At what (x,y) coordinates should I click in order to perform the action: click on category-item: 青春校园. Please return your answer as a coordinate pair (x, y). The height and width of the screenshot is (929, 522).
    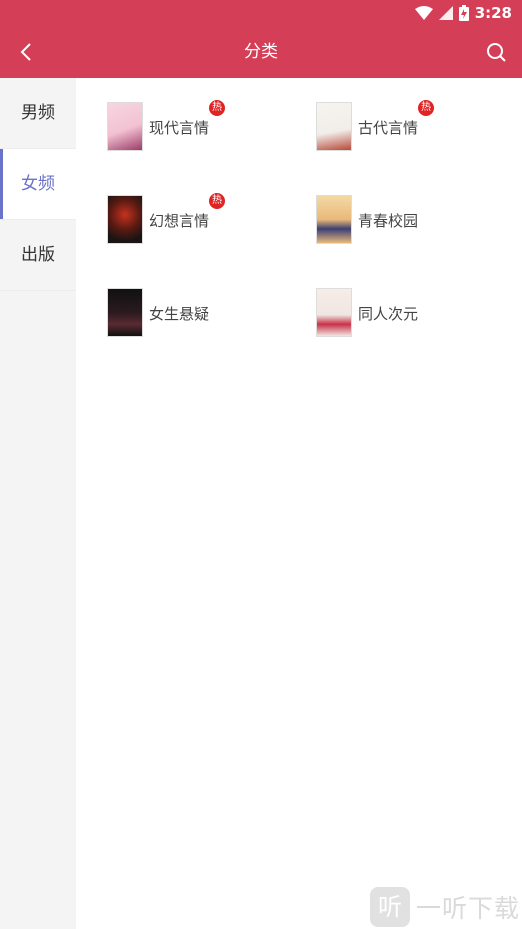
    Looking at the image, I should click on (406, 222).